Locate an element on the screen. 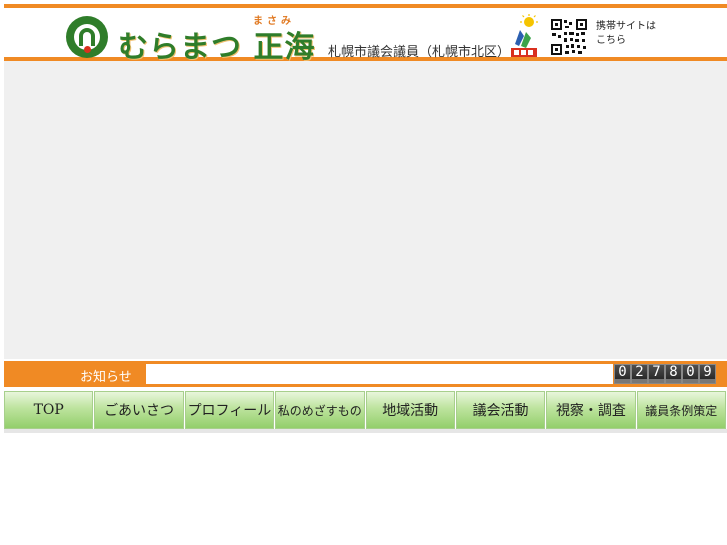 The width and height of the screenshot is (727, 545). mobile-site-link: 携帯サイトは こちら is located at coordinates (626, 34).